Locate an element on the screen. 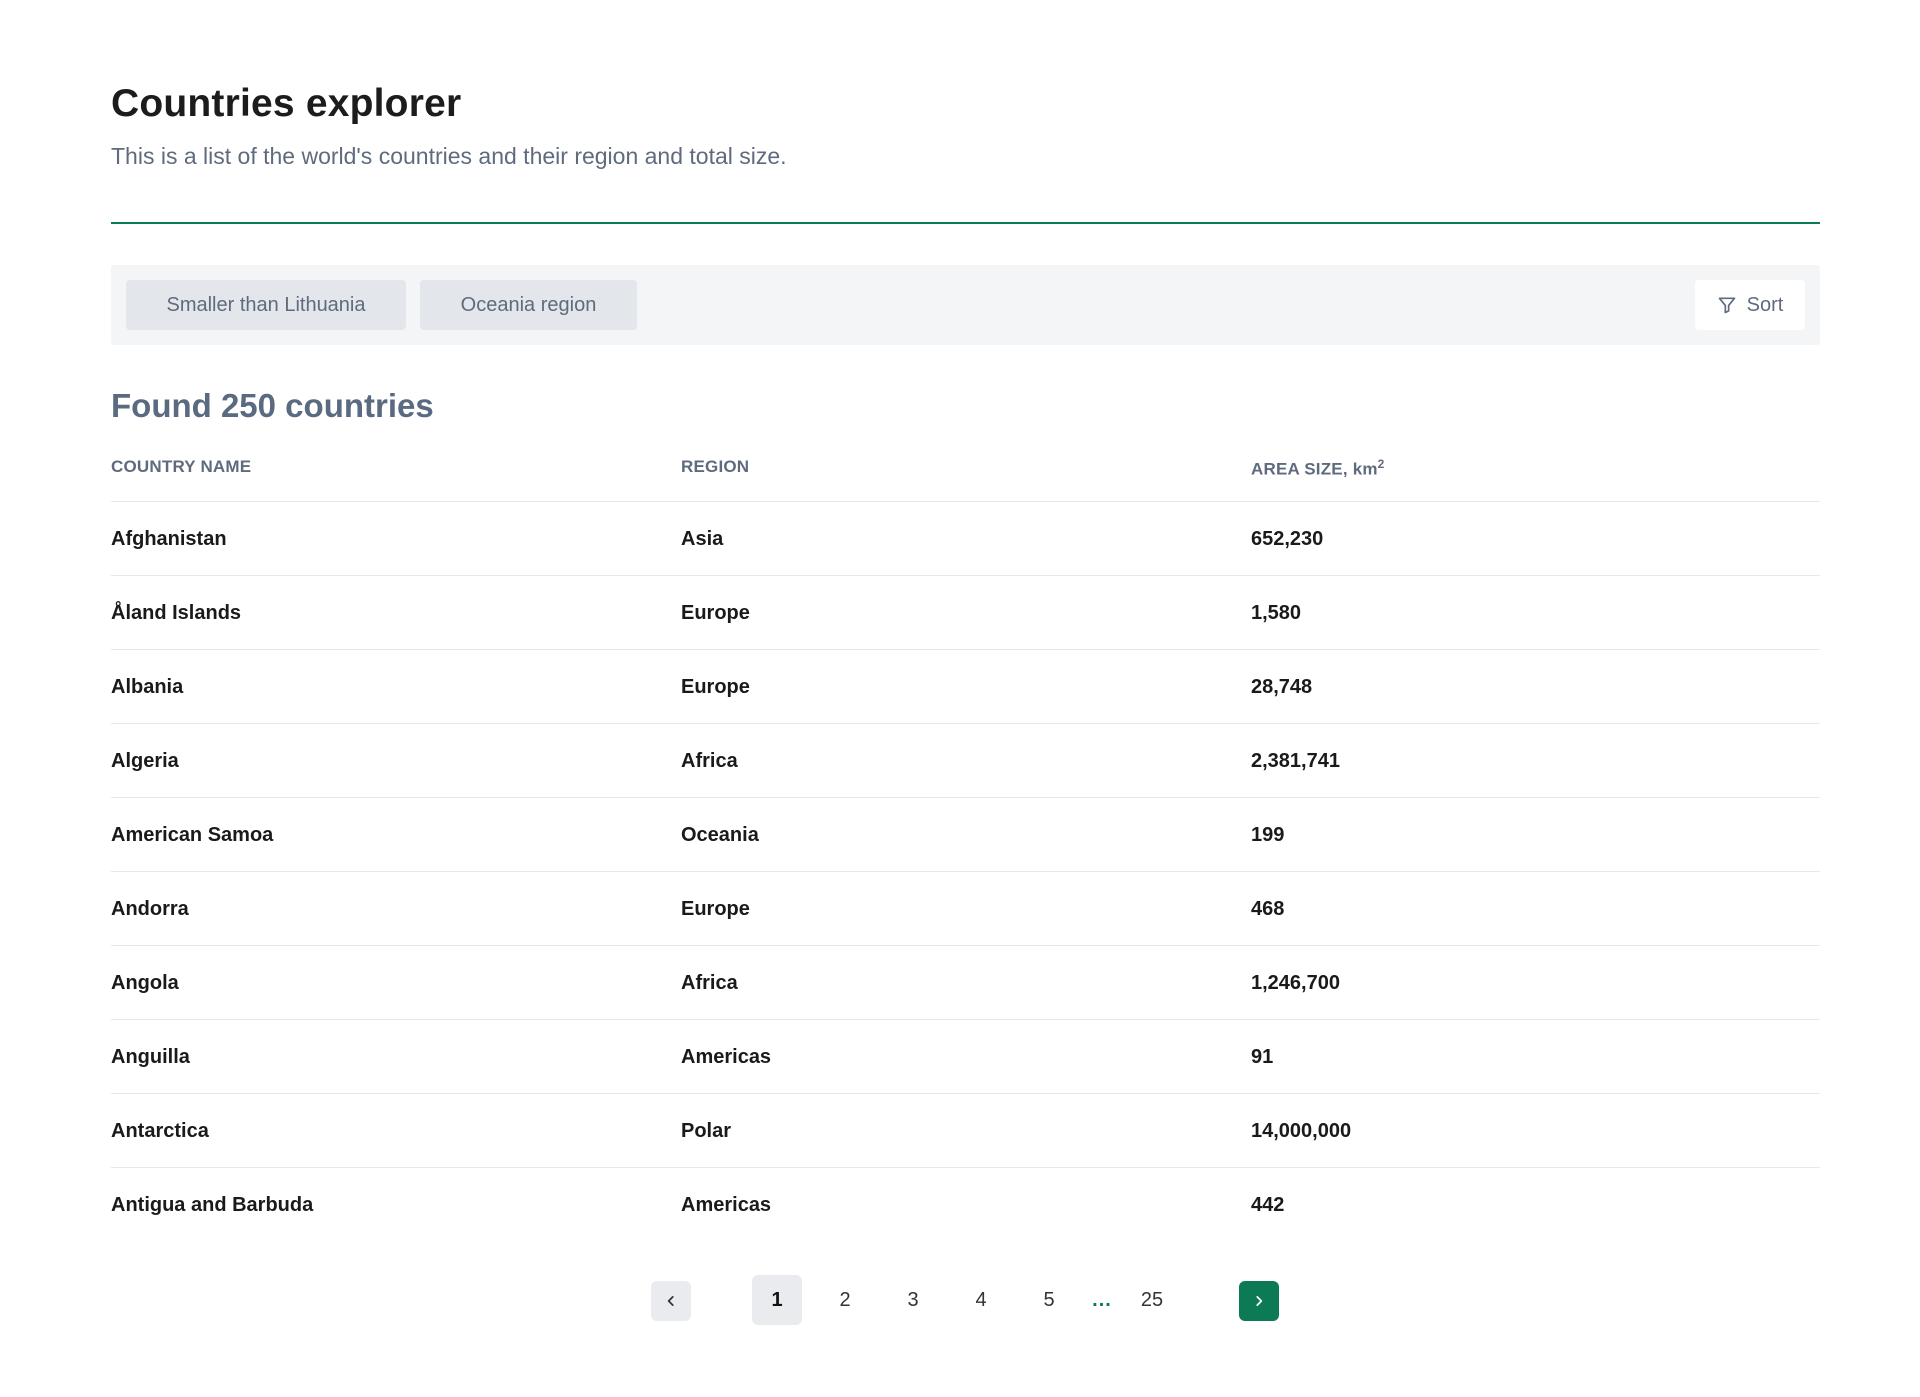 The height and width of the screenshot is (1397, 1920). column-header-country-name: COUNTRY NAME is located at coordinates (181, 467).